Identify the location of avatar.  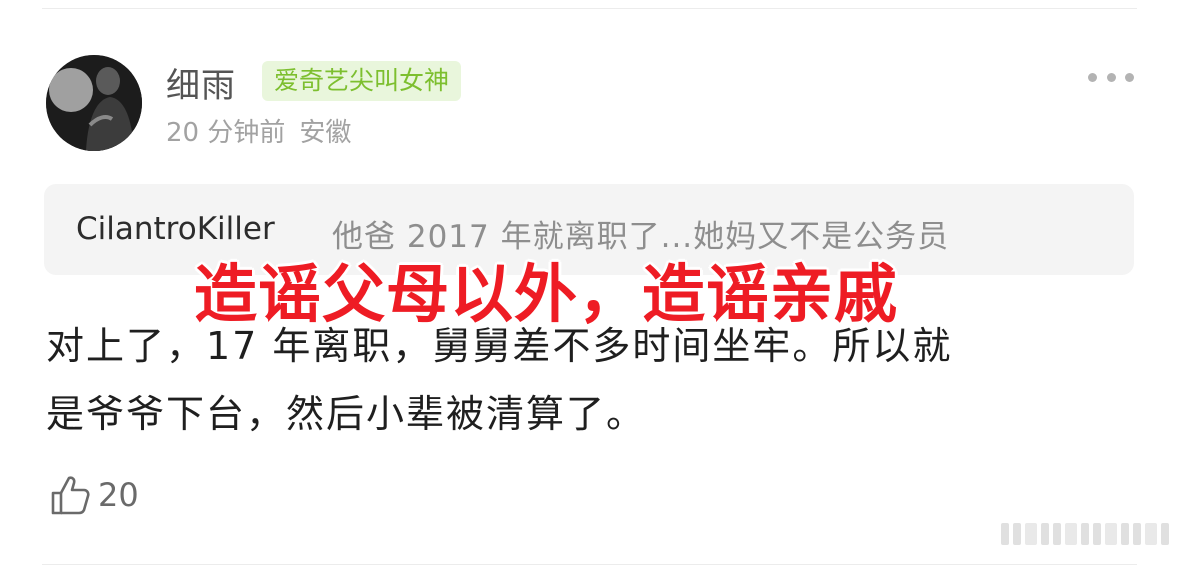
(94, 103).